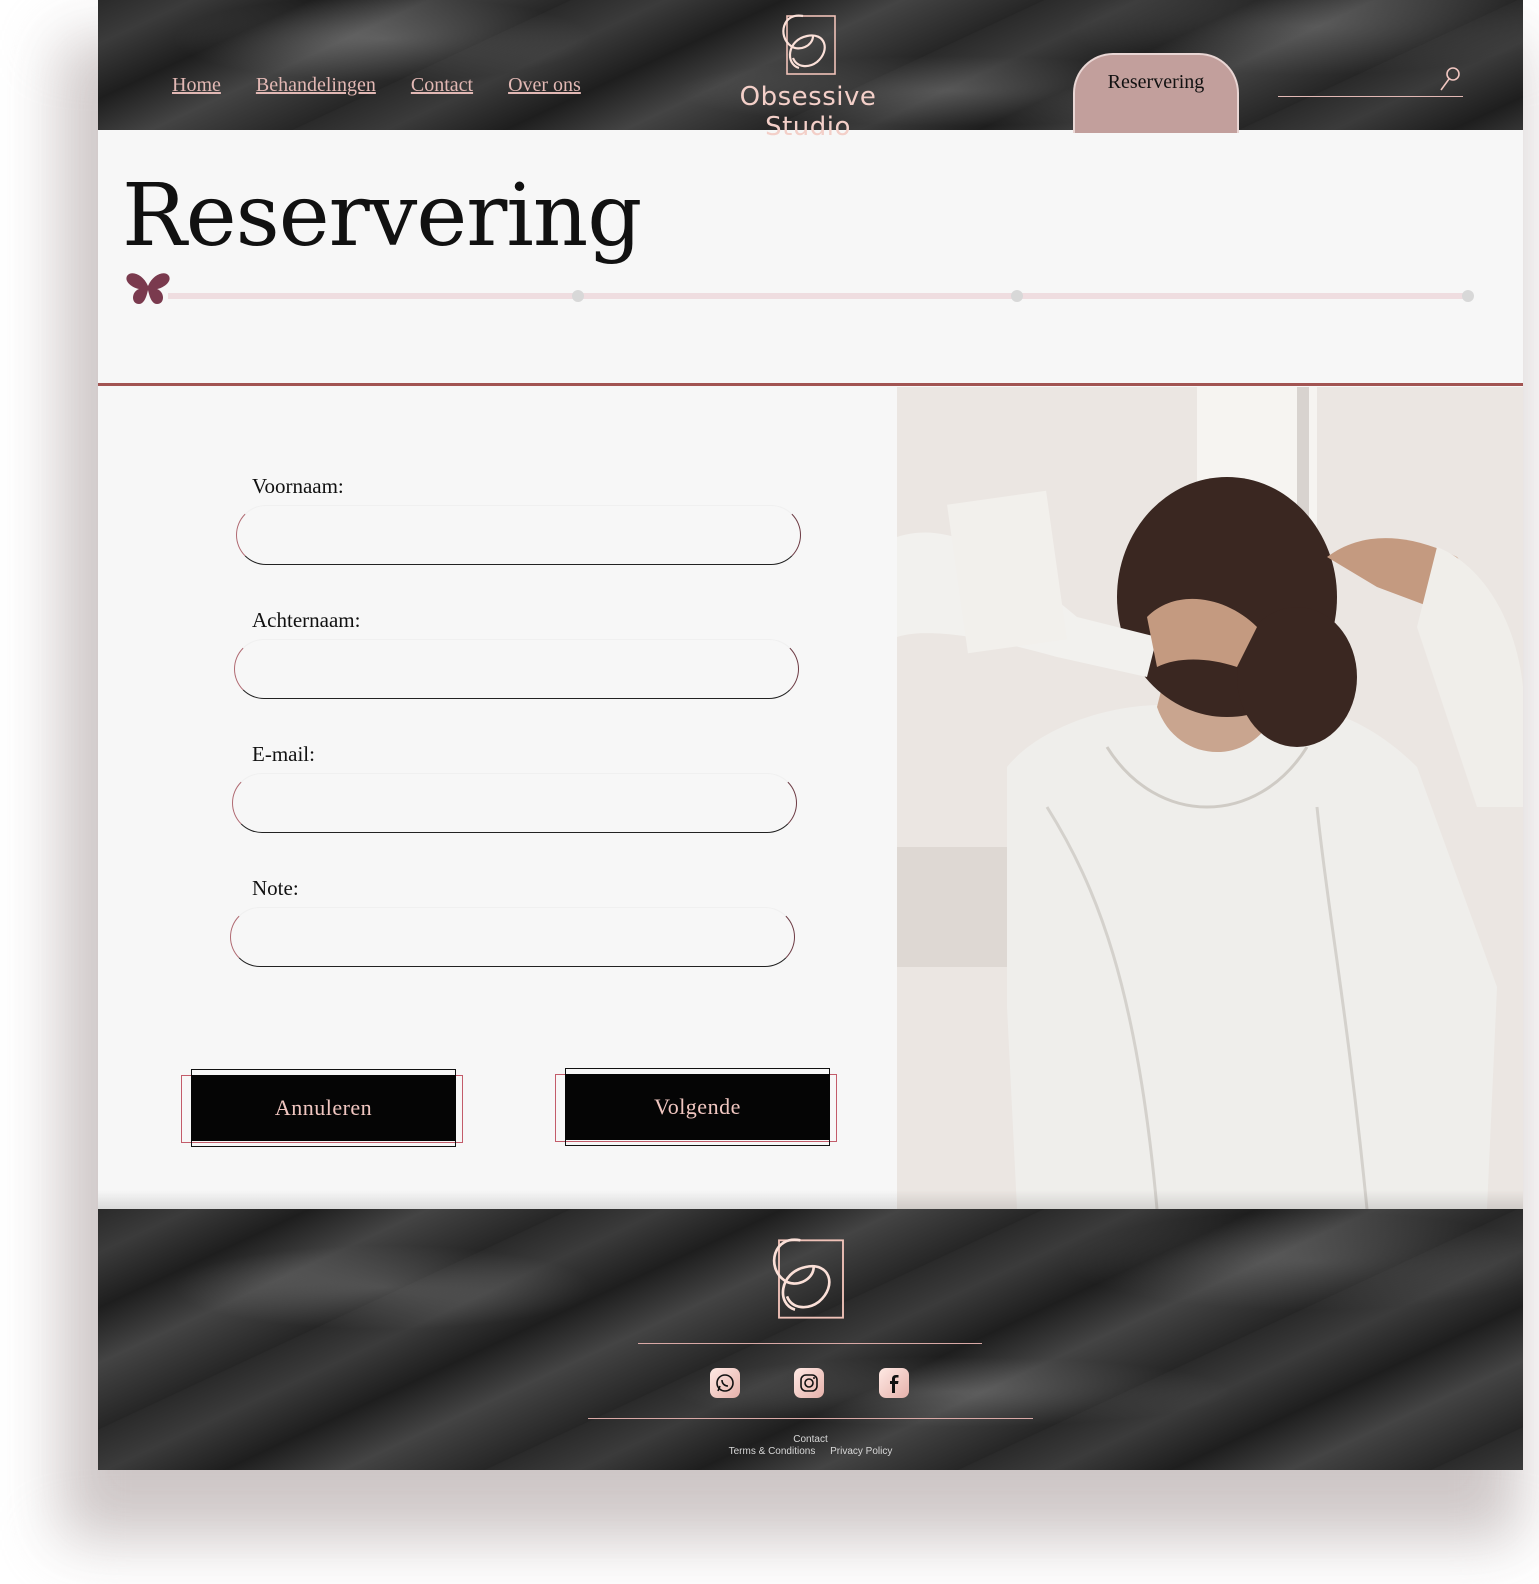 The height and width of the screenshot is (1584, 1539). What do you see at coordinates (810, 1343) in the screenshot?
I see `footer-divider-top` at bounding box center [810, 1343].